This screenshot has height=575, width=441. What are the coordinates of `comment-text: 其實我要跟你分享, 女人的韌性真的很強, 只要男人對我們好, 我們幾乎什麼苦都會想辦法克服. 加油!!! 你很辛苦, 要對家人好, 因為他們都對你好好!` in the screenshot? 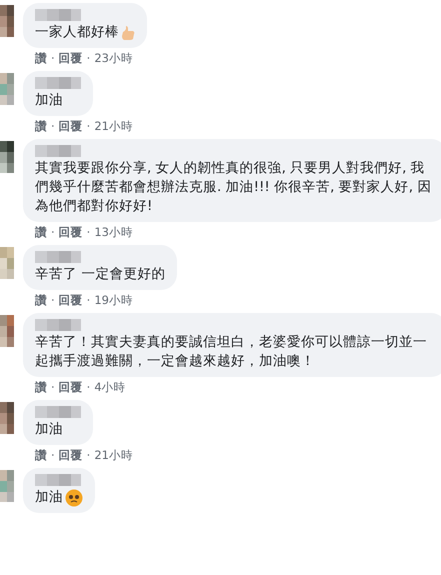 It's located at (233, 187).